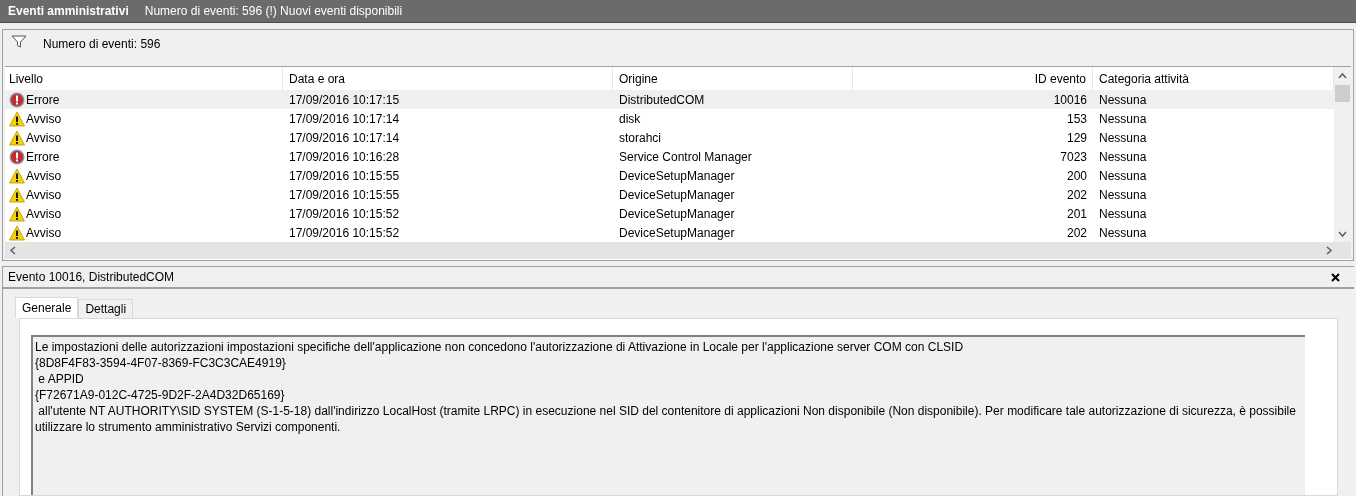 The width and height of the screenshot is (1356, 496). What do you see at coordinates (102, 44) in the screenshot?
I see `event-count: Numero di eventi: 596` at bounding box center [102, 44].